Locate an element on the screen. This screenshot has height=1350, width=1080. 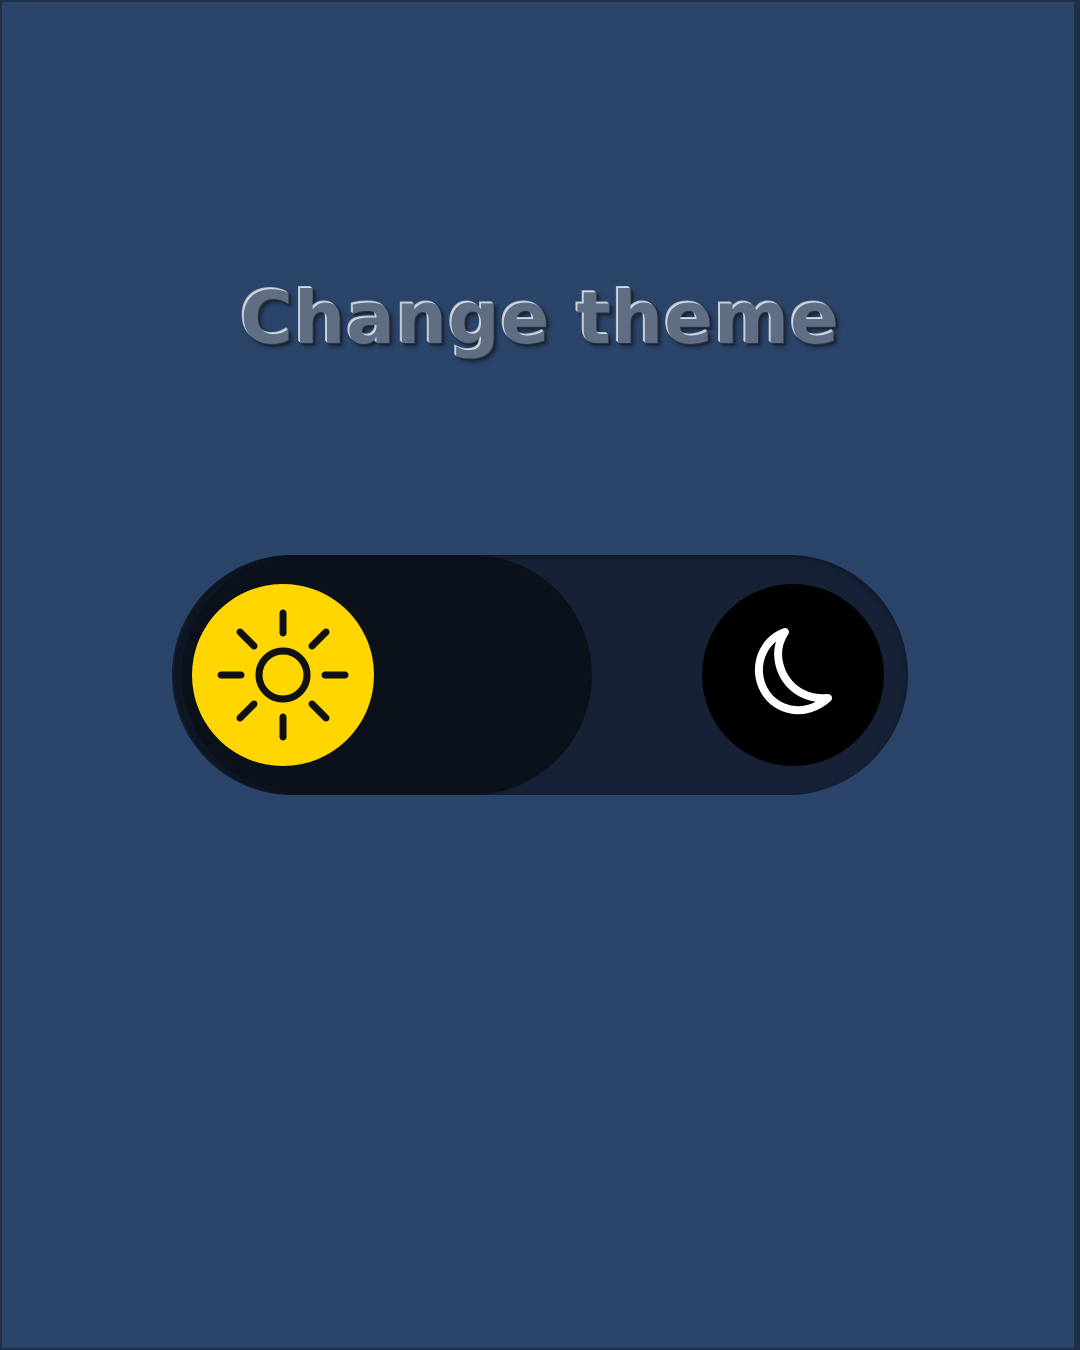
sun-icon is located at coordinates (283, 675).